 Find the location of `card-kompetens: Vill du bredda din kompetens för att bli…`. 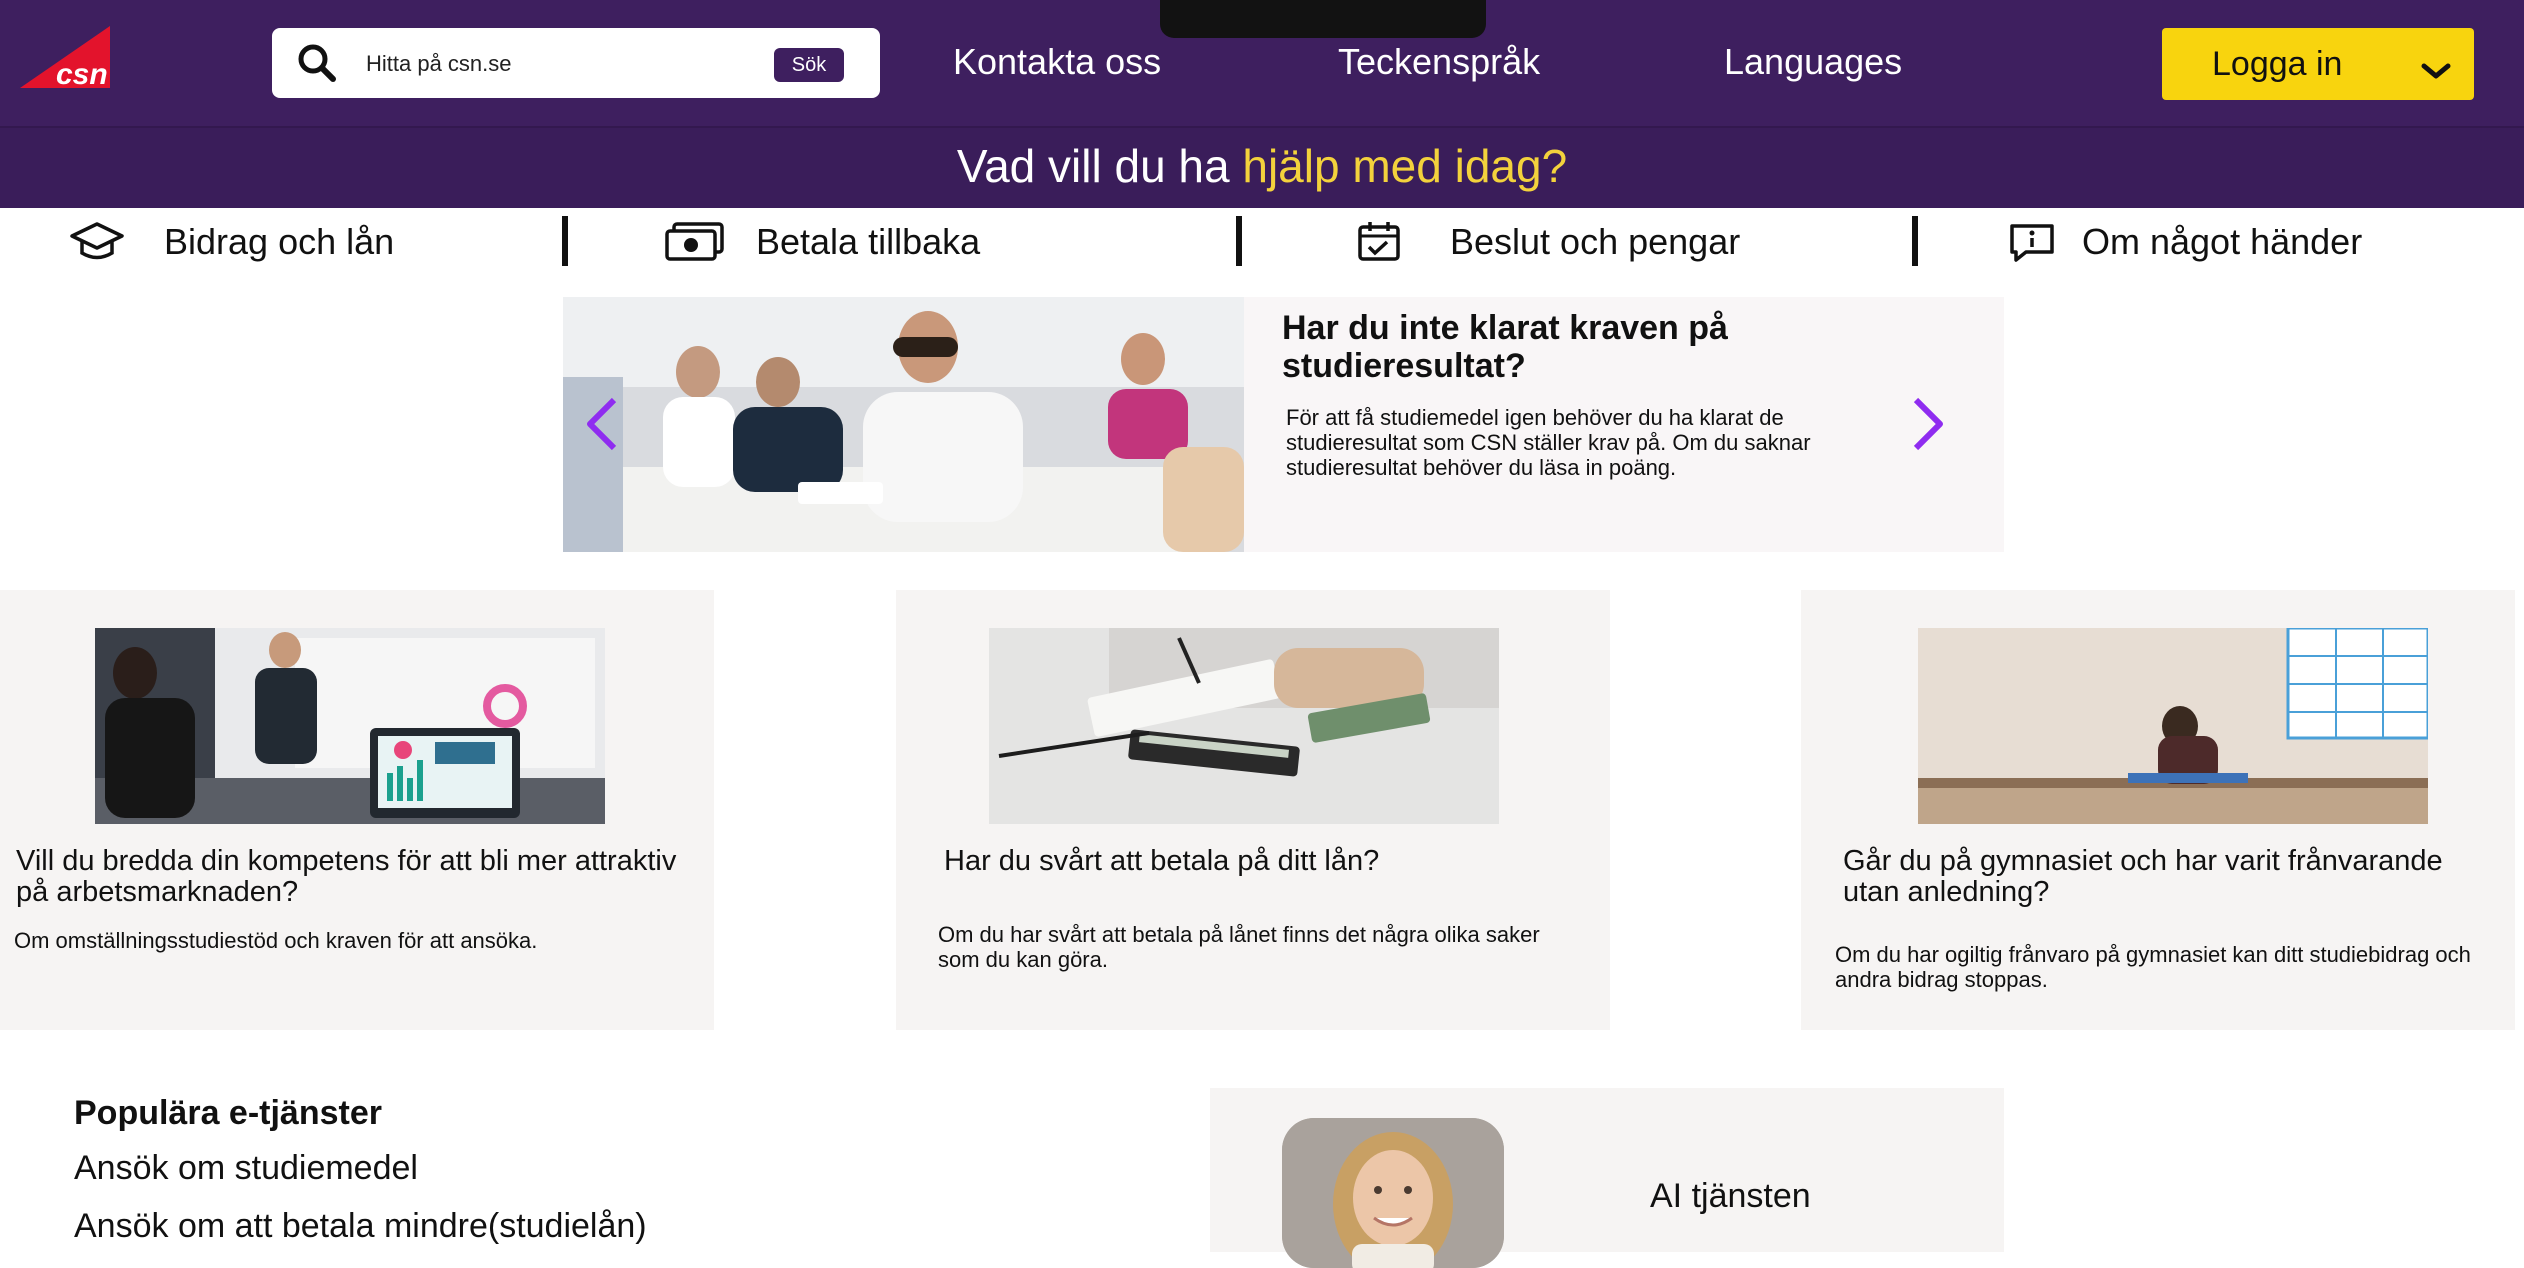

card-kompetens: Vill du bredda din kompetens för att bli… is located at coordinates (357, 810).